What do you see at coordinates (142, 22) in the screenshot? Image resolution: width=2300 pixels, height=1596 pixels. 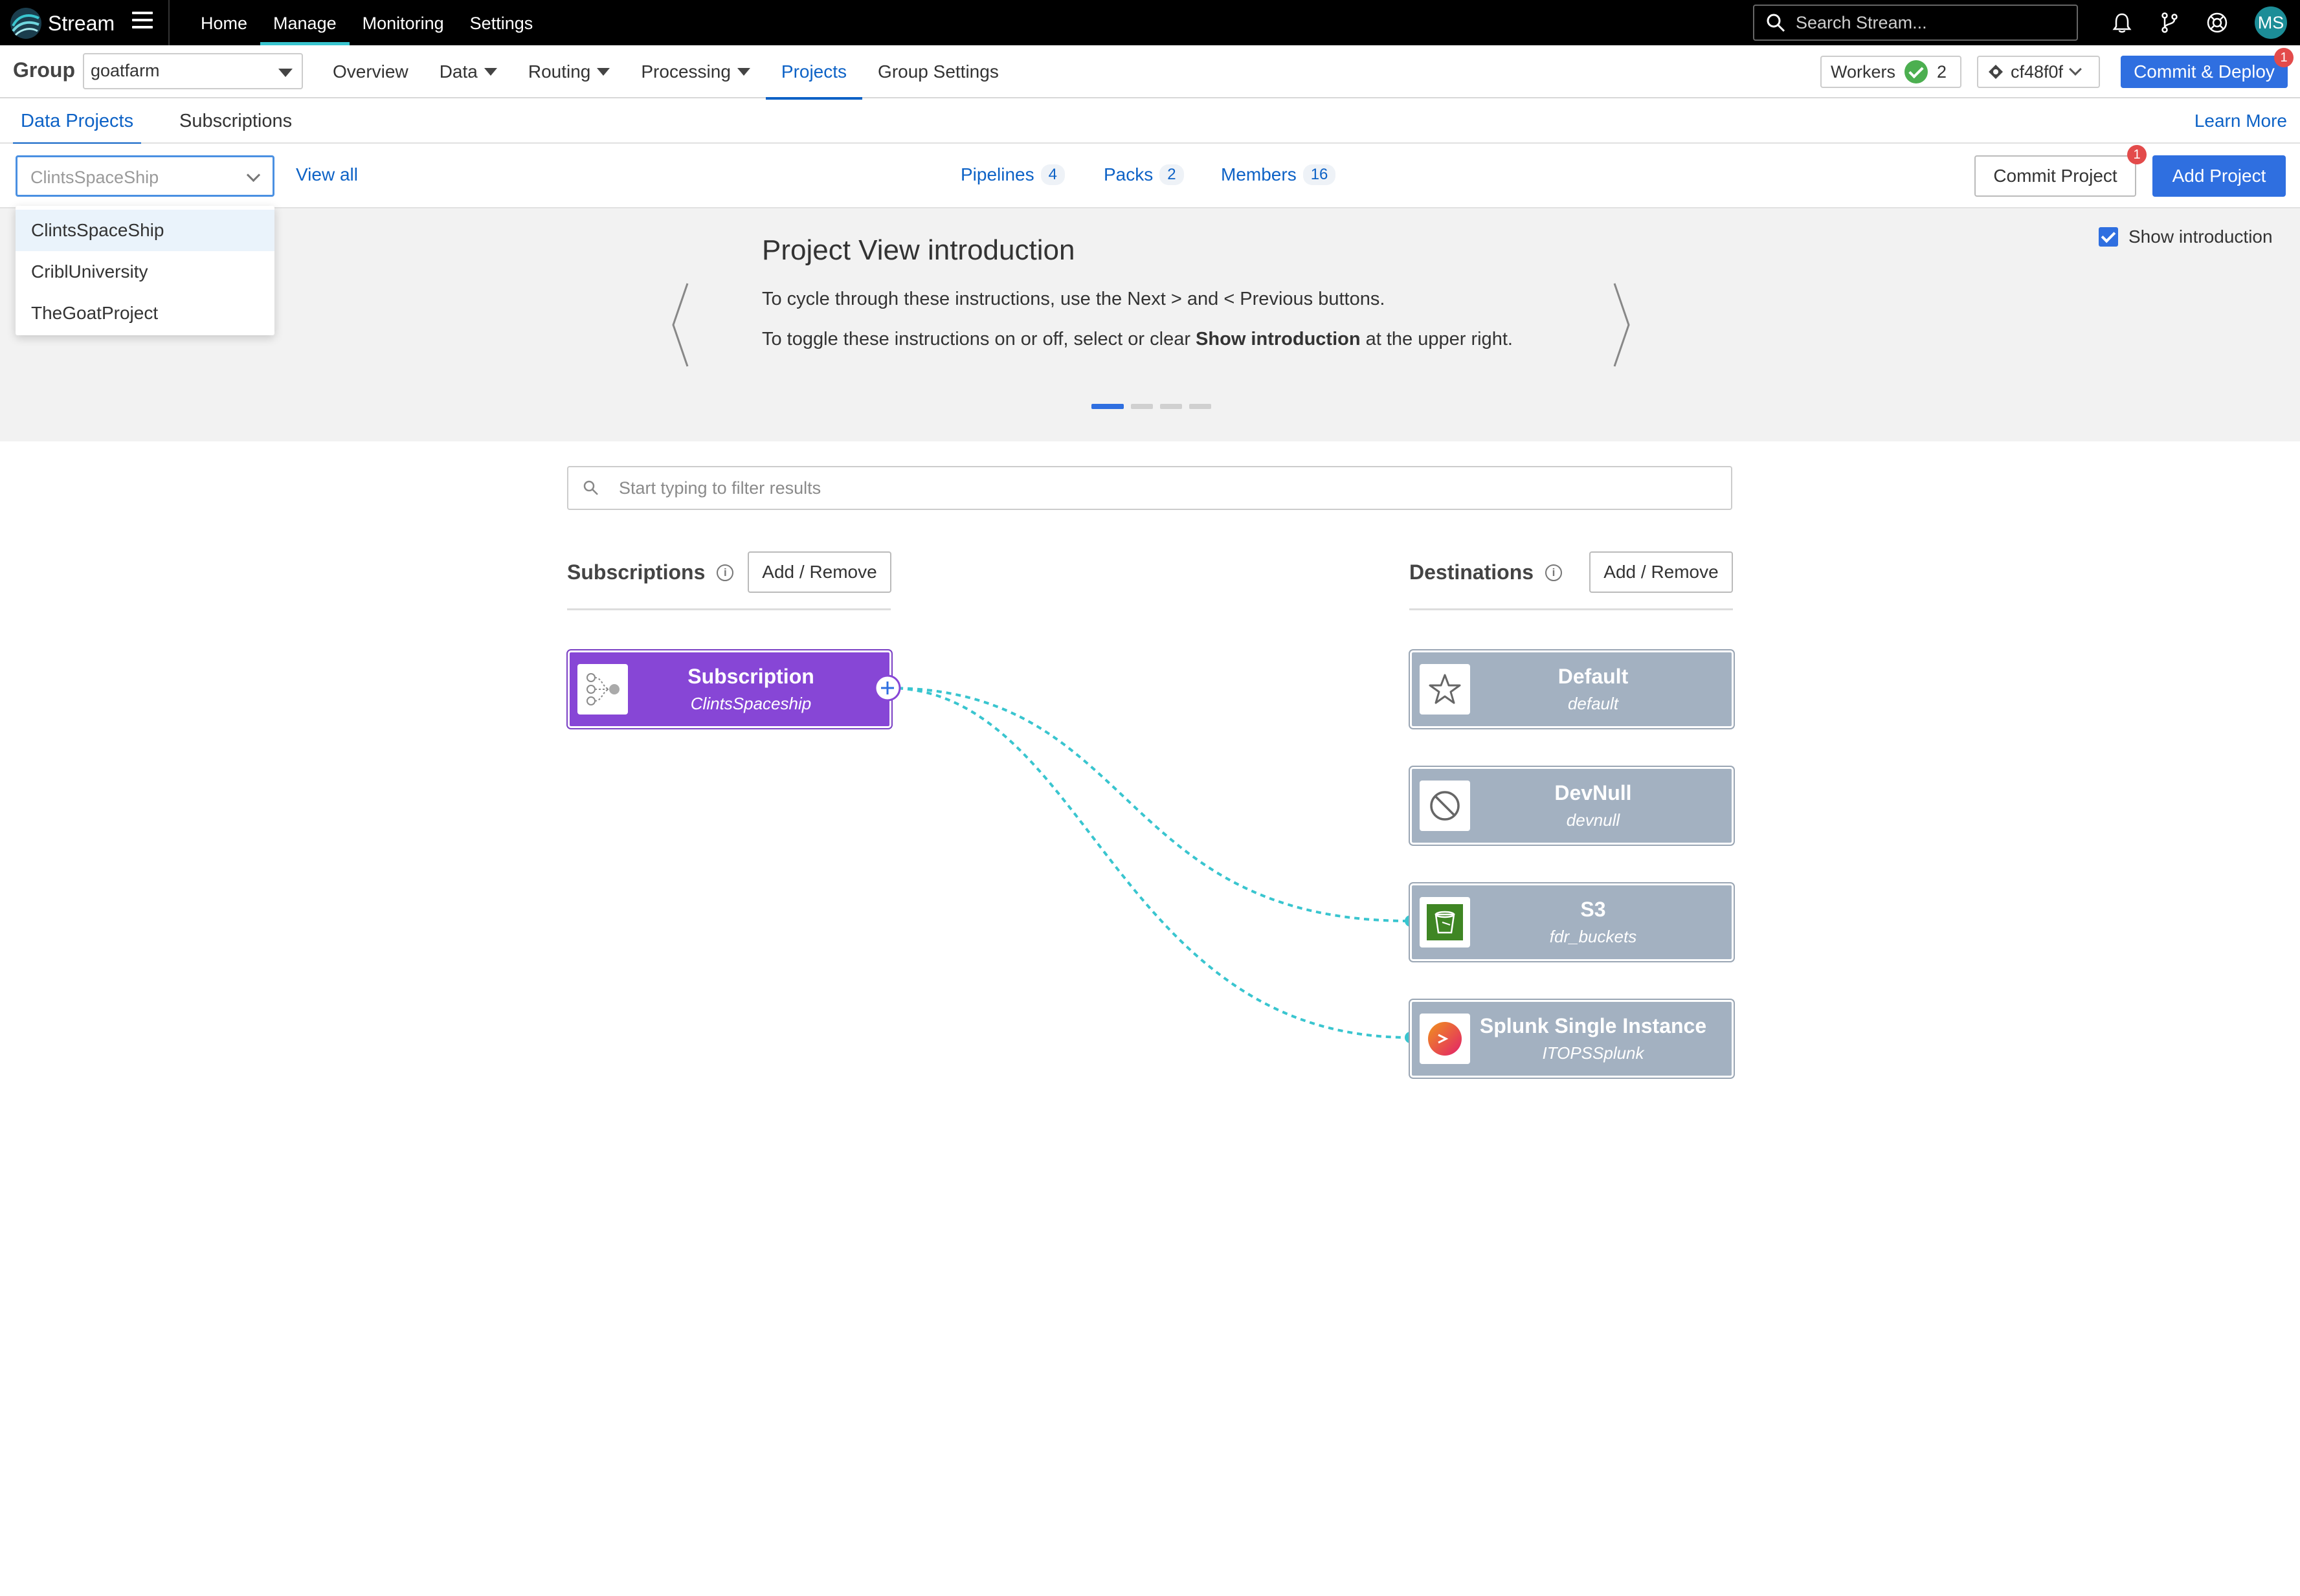 I see `menu-icon` at bounding box center [142, 22].